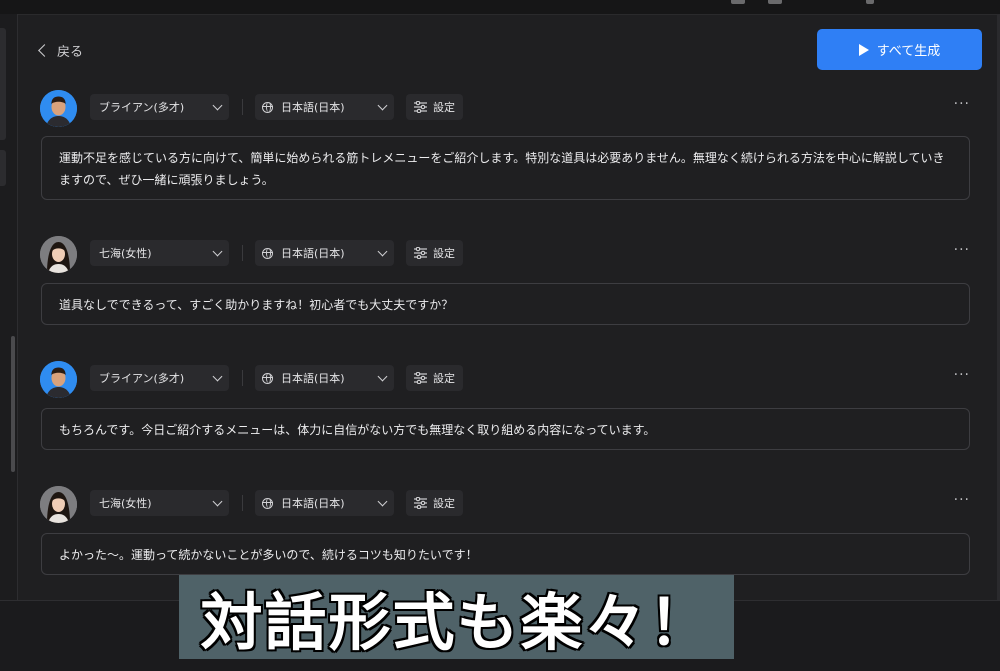  Describe the element at coordinates (44, 50) in the screenshot. I see `chevron-left-icon` at that location.